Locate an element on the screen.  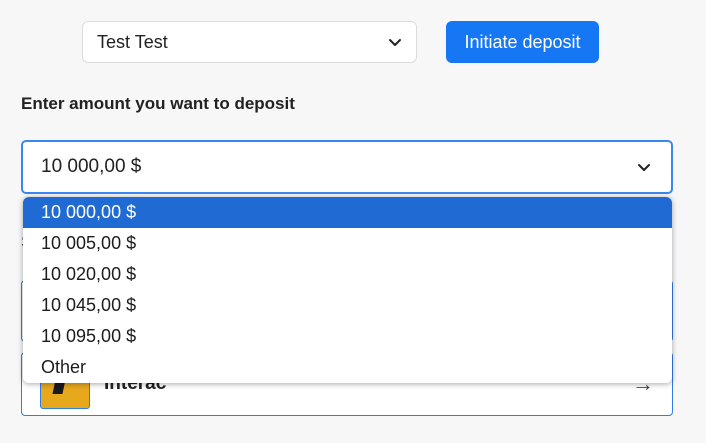
amount-option: 10 000,00 $ is located at coordinates (347, 212).